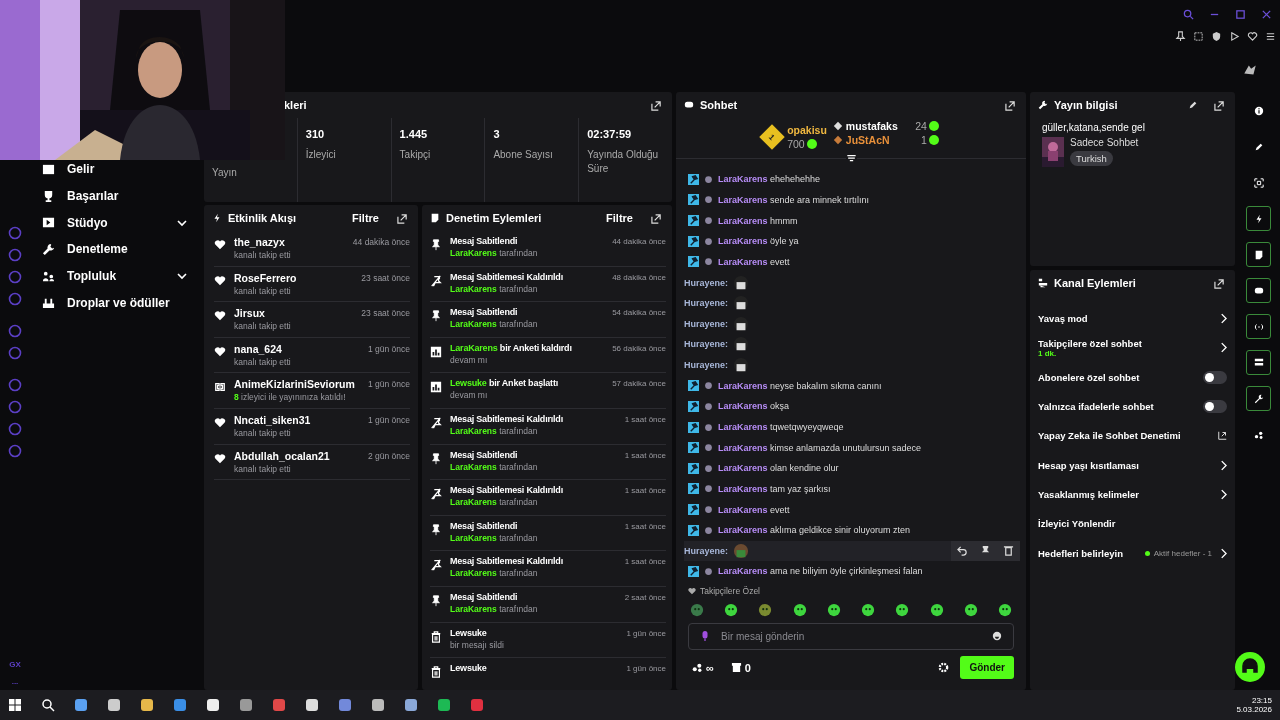 Image resolution: width=1280 pixels, height=720 pixels. What do you see at coordinates (852, 530) in the screenshot?
I see `chat-message: LaraKarens aklıma geldikce sinir oluyorum zten` at bounding box center [852, 530].